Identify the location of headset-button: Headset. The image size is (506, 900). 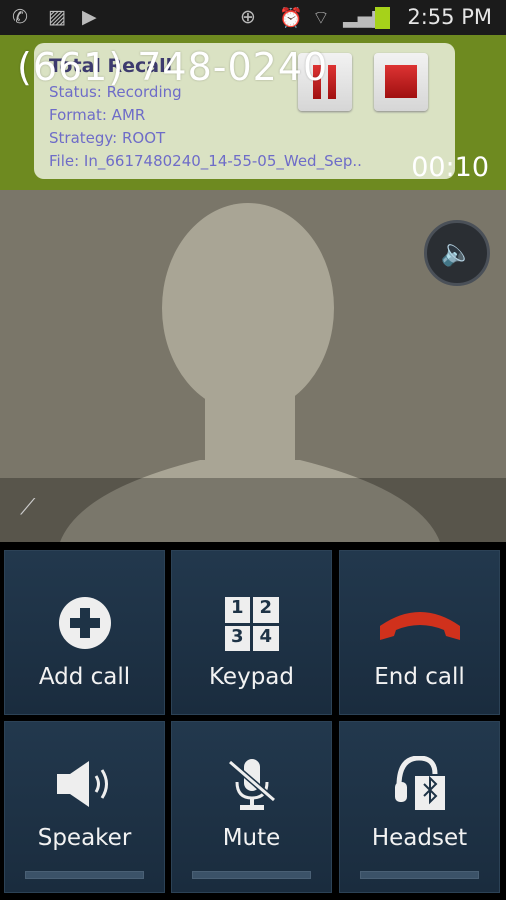
(419, 807).